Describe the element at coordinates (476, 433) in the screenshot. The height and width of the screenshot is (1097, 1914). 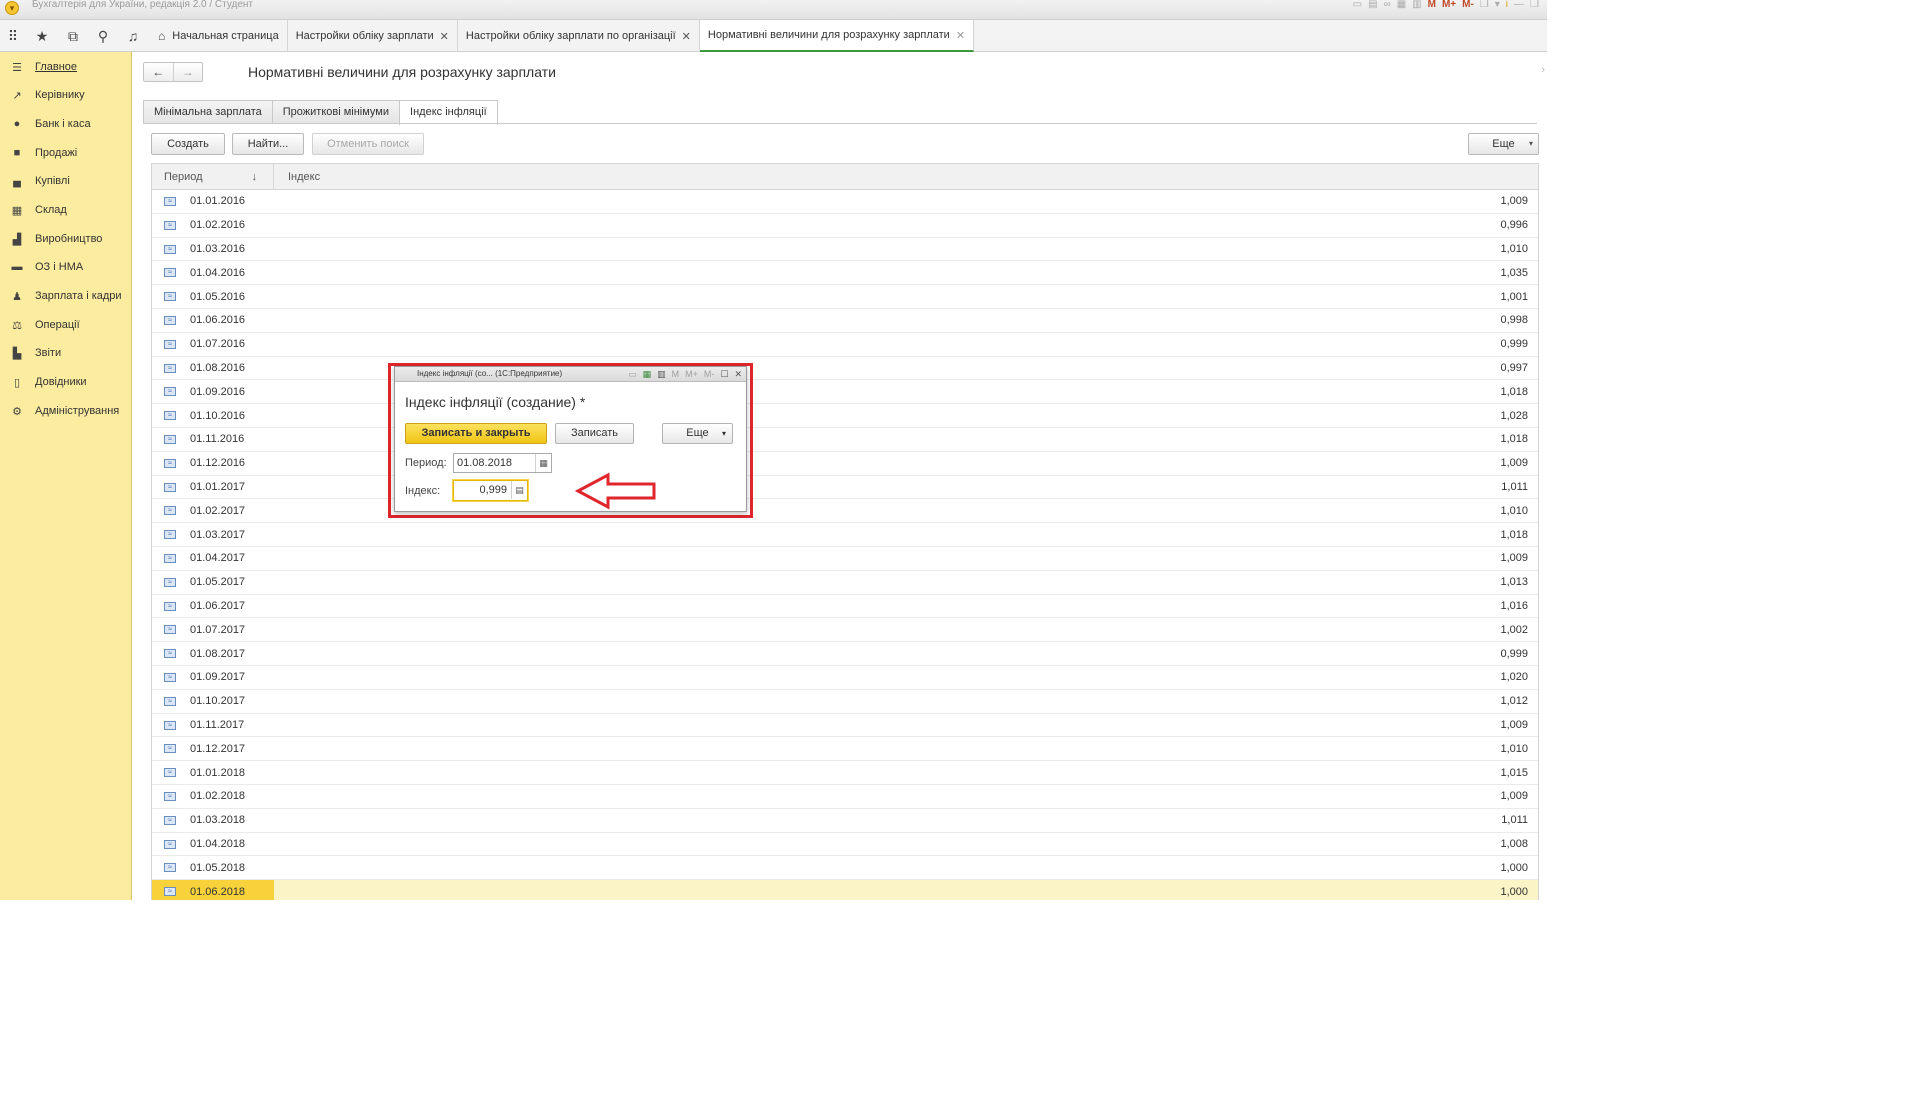
I see `save-and-close-button: Записать и закрыть` at that location.